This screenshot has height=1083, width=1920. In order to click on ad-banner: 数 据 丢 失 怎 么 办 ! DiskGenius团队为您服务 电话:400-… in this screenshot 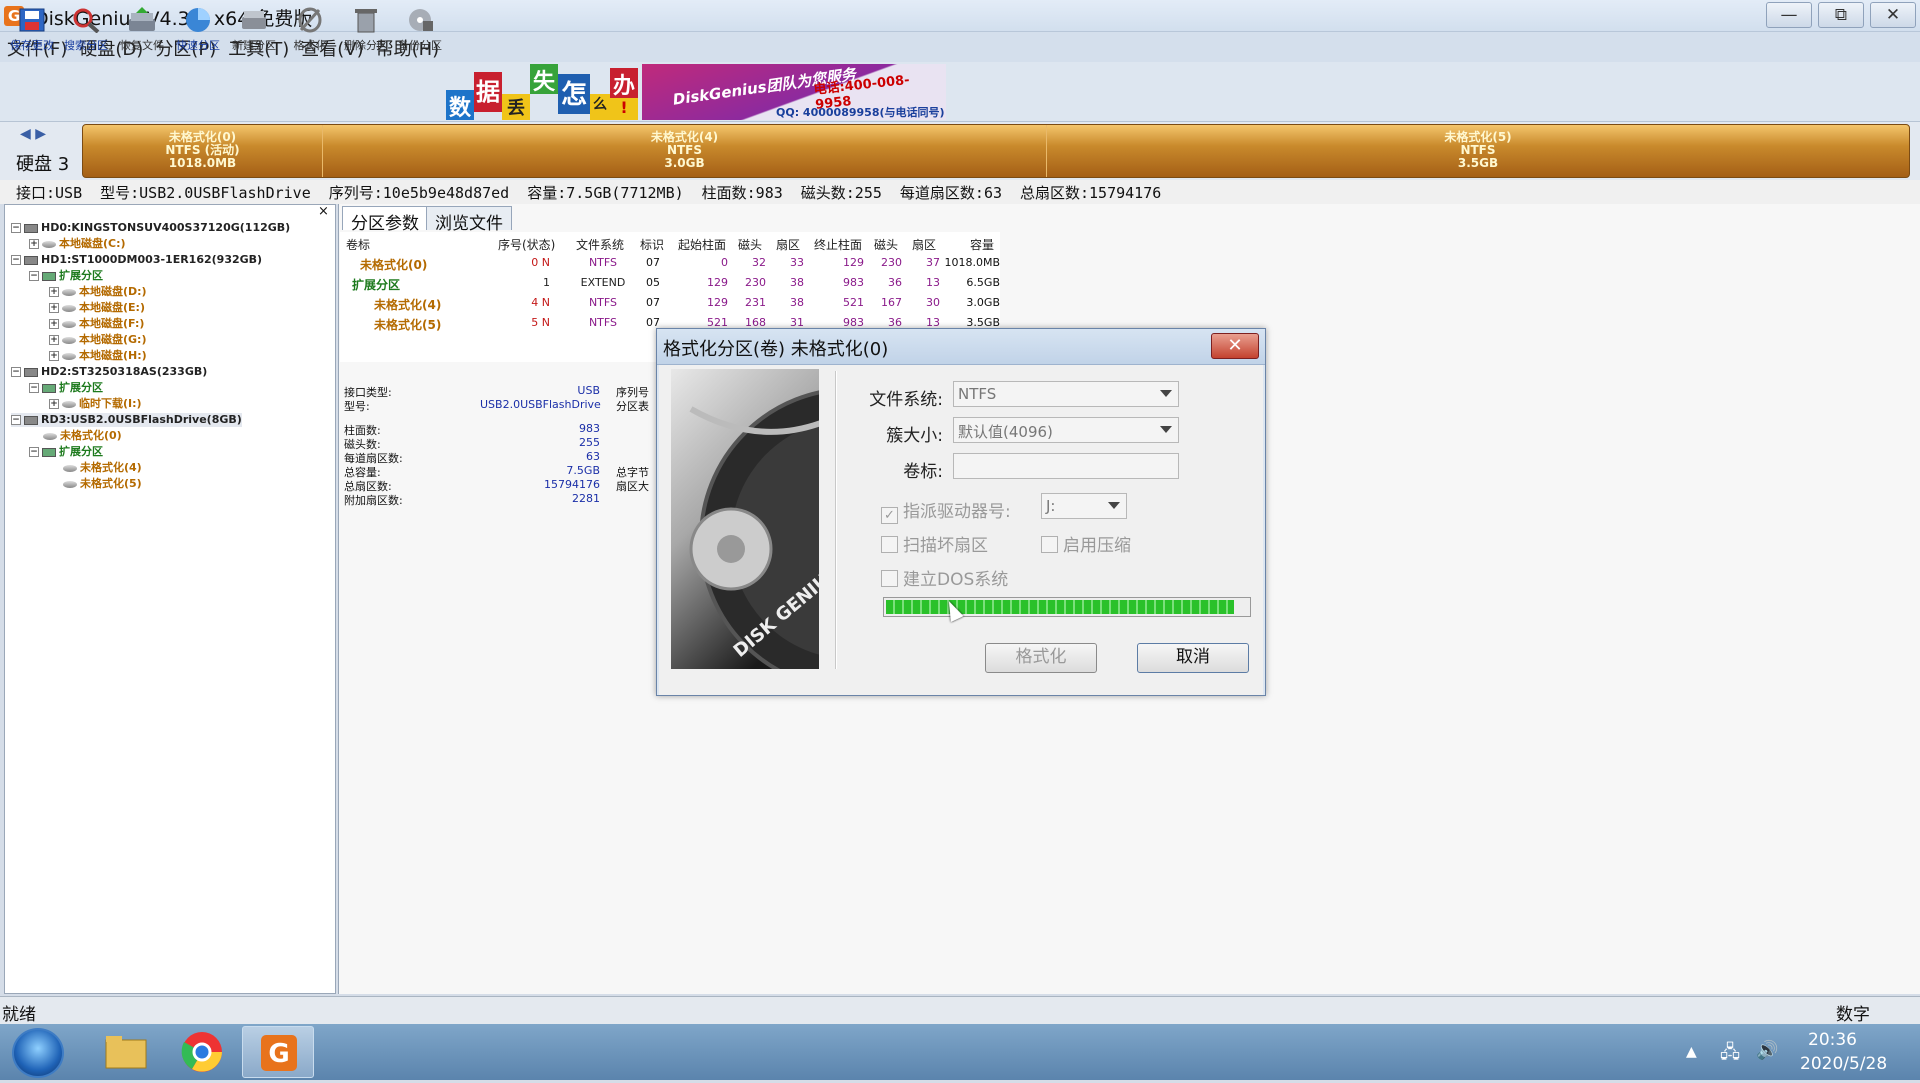, I will do `click(696, 92)`.